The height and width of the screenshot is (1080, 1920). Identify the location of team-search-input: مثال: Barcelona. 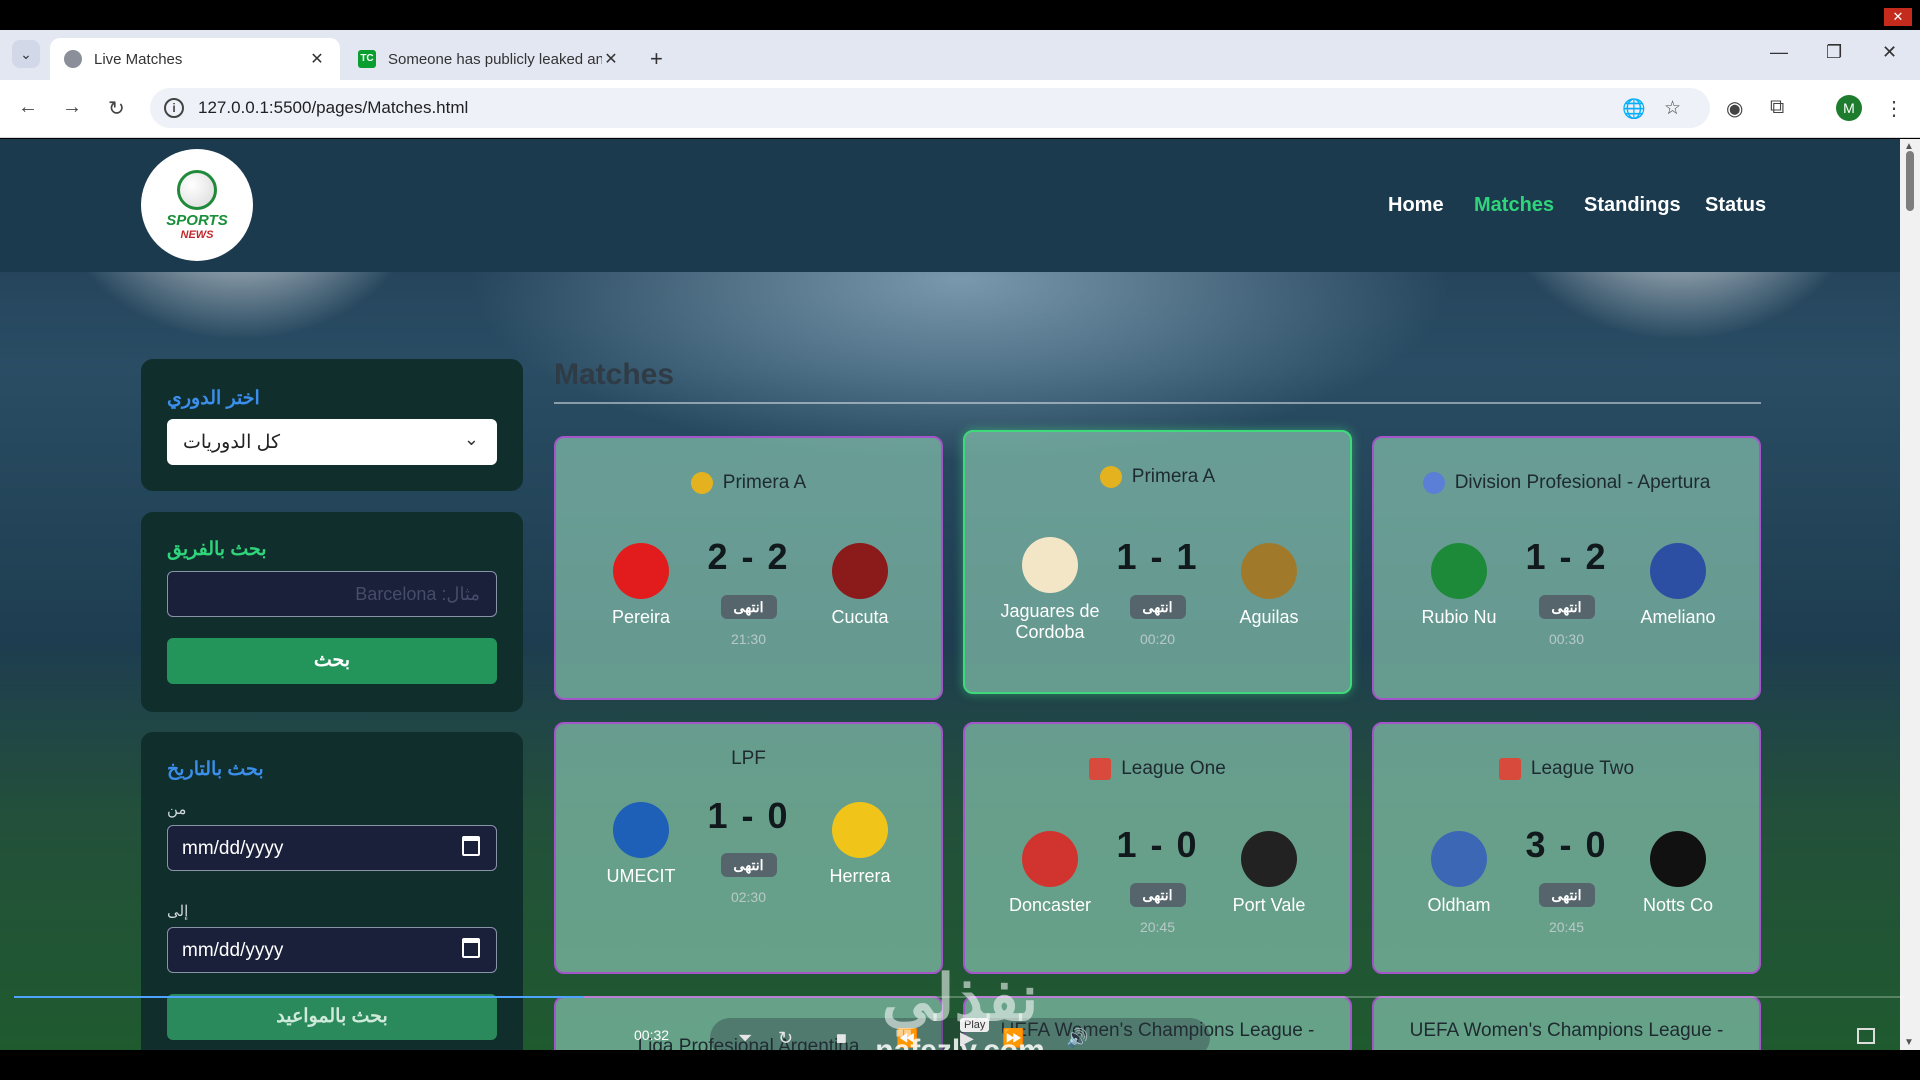
(332, 594).